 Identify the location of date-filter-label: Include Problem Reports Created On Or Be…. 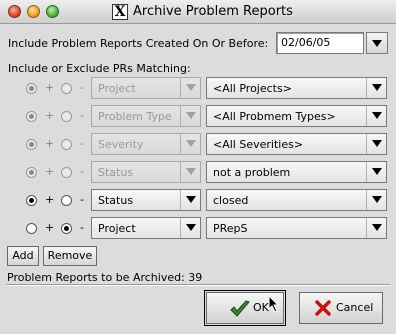
(138, 43).